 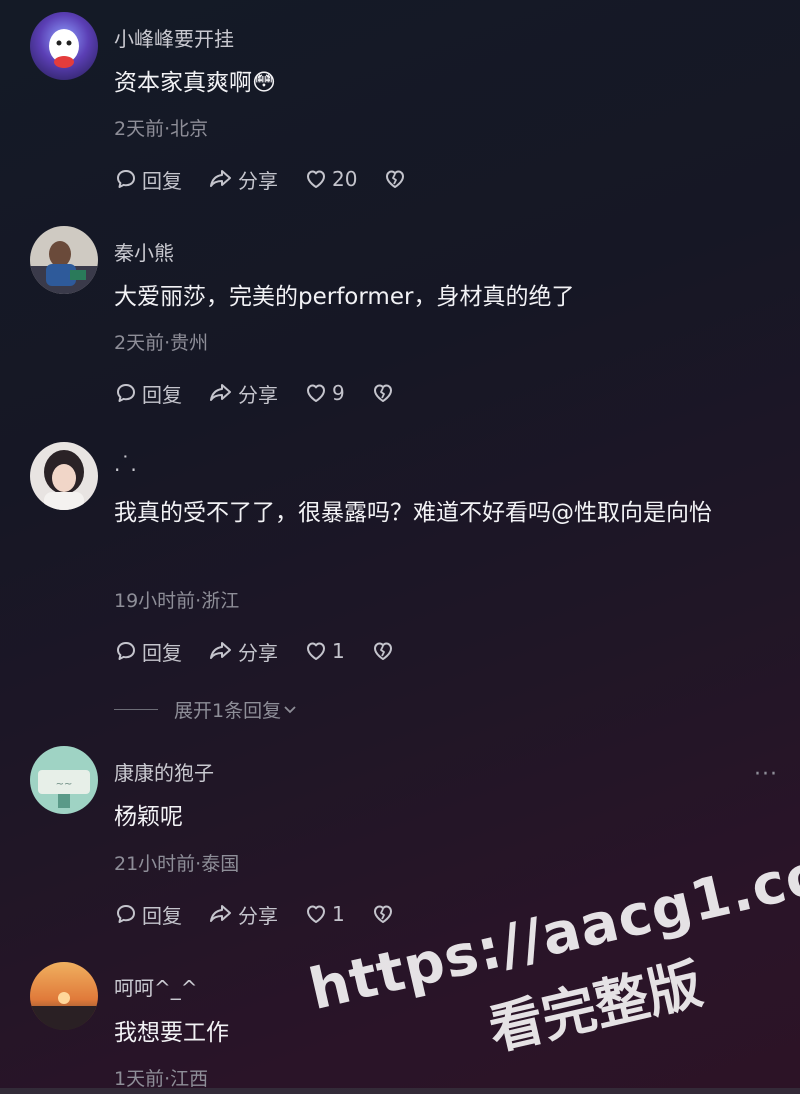 I want to click on comment-actions: 回复 分享 9, so click(x=267, y=393).